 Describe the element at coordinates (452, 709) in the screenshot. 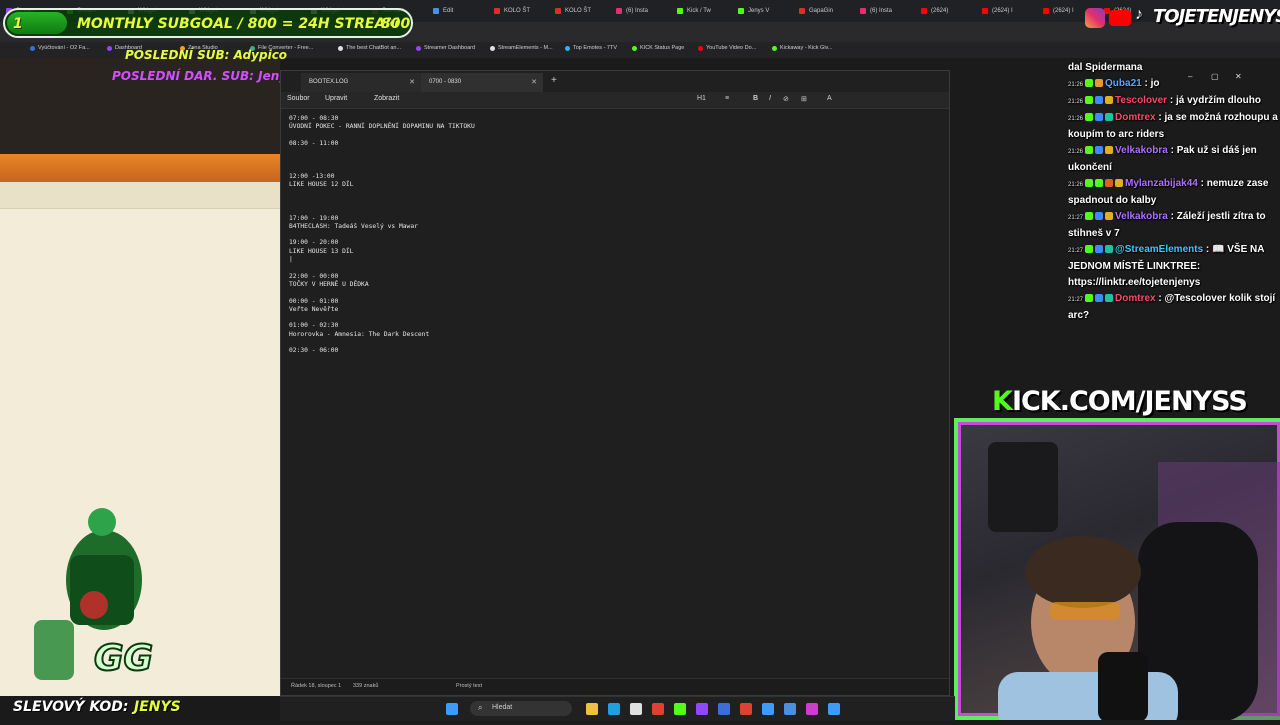

I see `windows-icon` at that location.